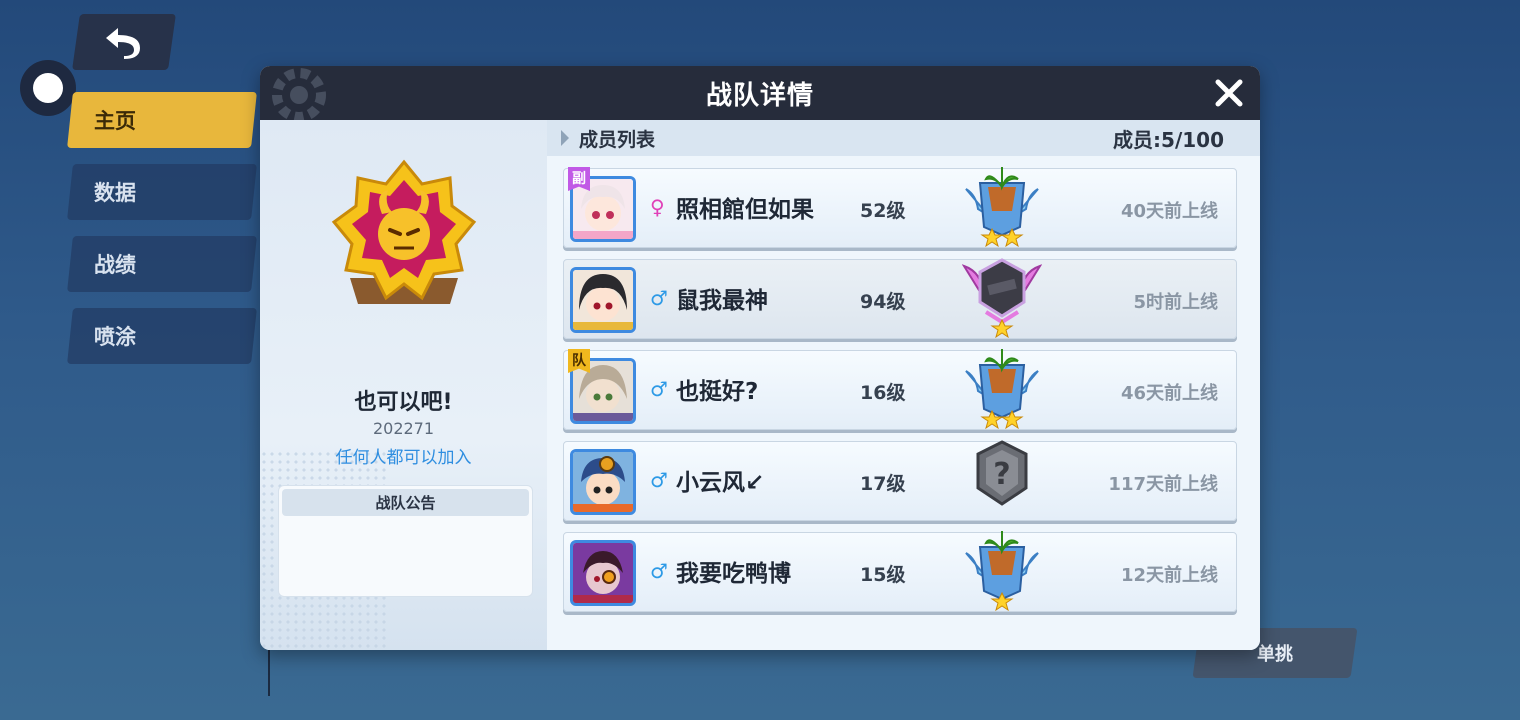  I want to click on white-dot-icon, so click(48, 88).